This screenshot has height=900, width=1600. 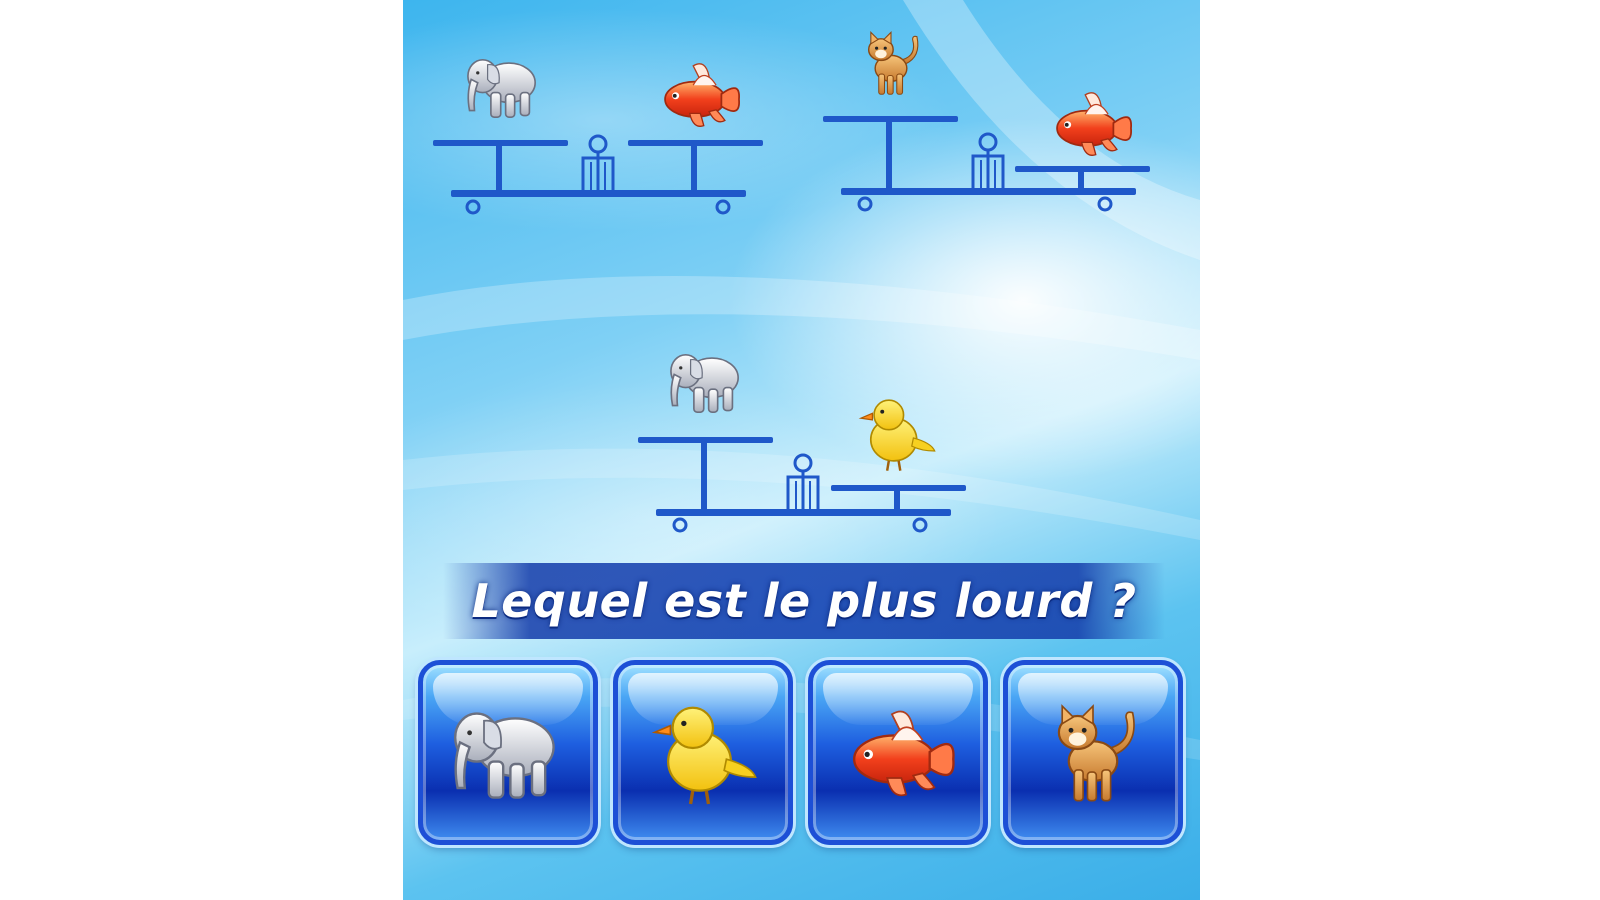 I want to click on choice-elephant-button, so click(x=508, y=752).